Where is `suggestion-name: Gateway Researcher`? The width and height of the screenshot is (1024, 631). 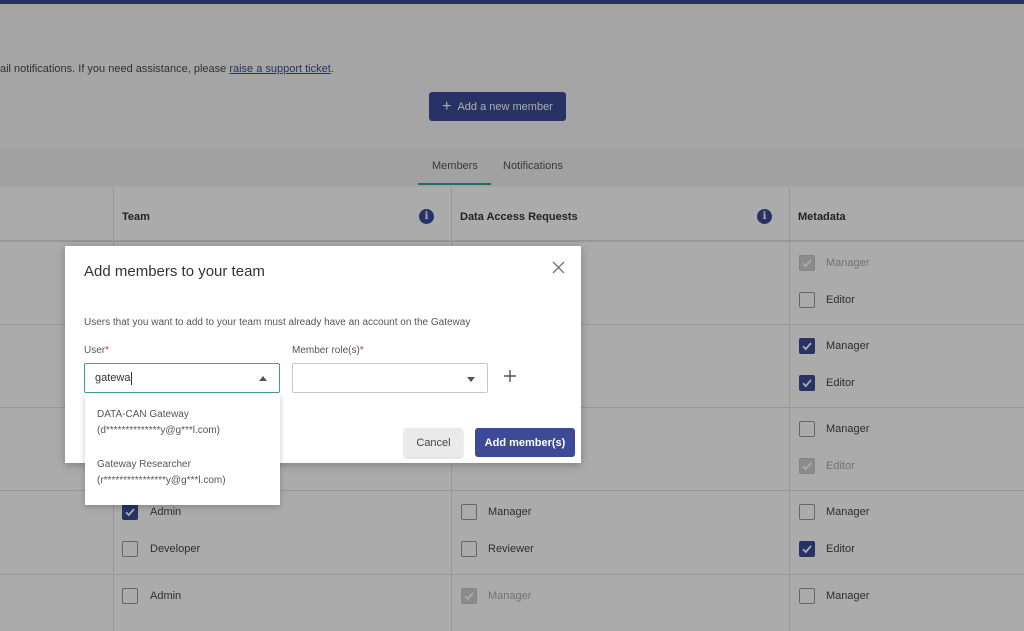 suggestion-name: Gateway Researcher is located at coordinates (144, 464).